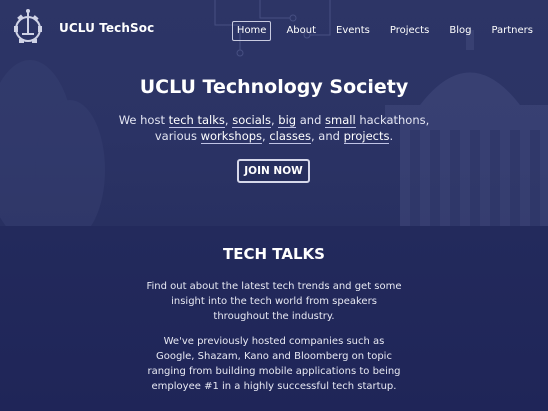  Describe the element at coordinates (106, 28) in the screenshot. I see `brand-name: UCLU TechSoc` at that location.